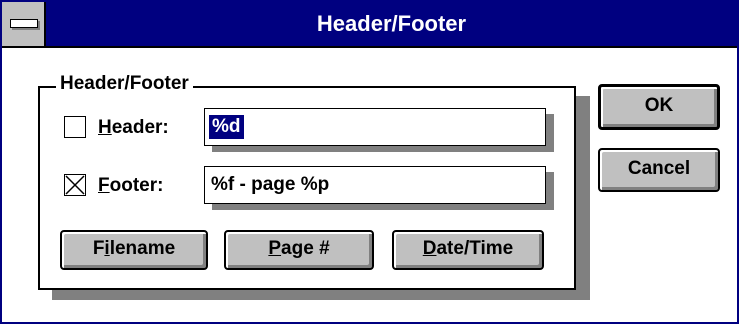  I want to click on group-box-label: Header/Footer, so click(124, 84).